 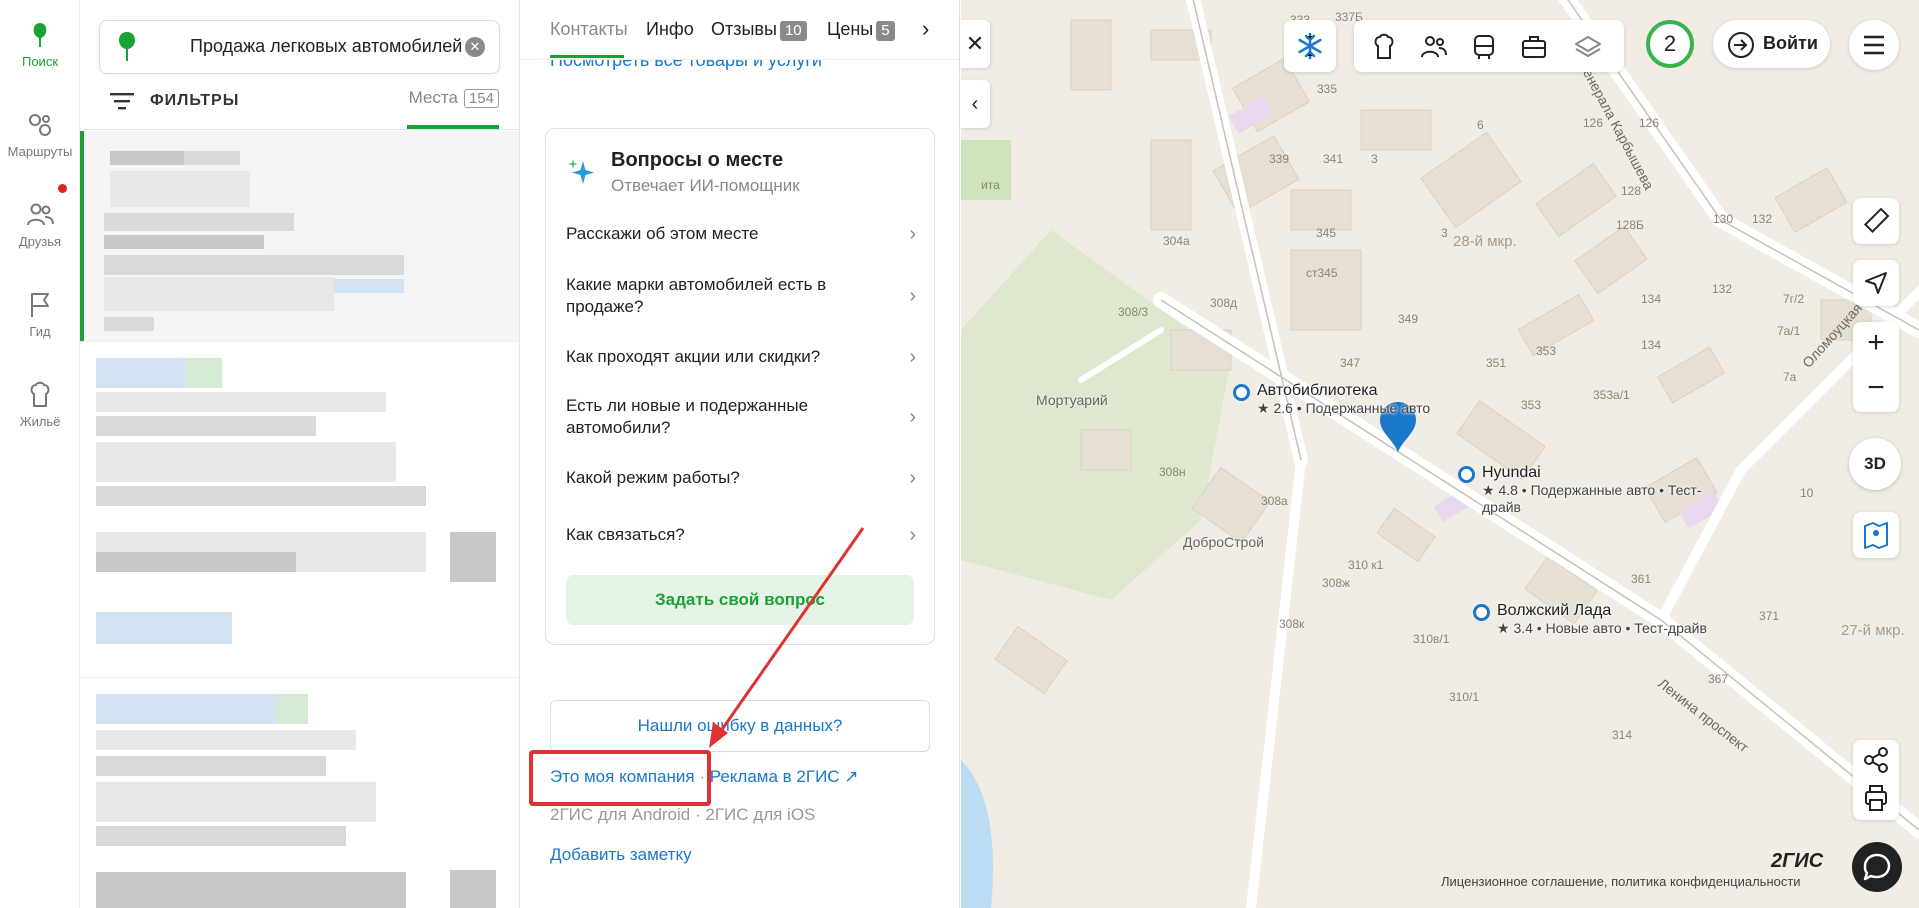 I want to click on qa-question: Расскажи об этом месте ›, so click(x=741, y=234).